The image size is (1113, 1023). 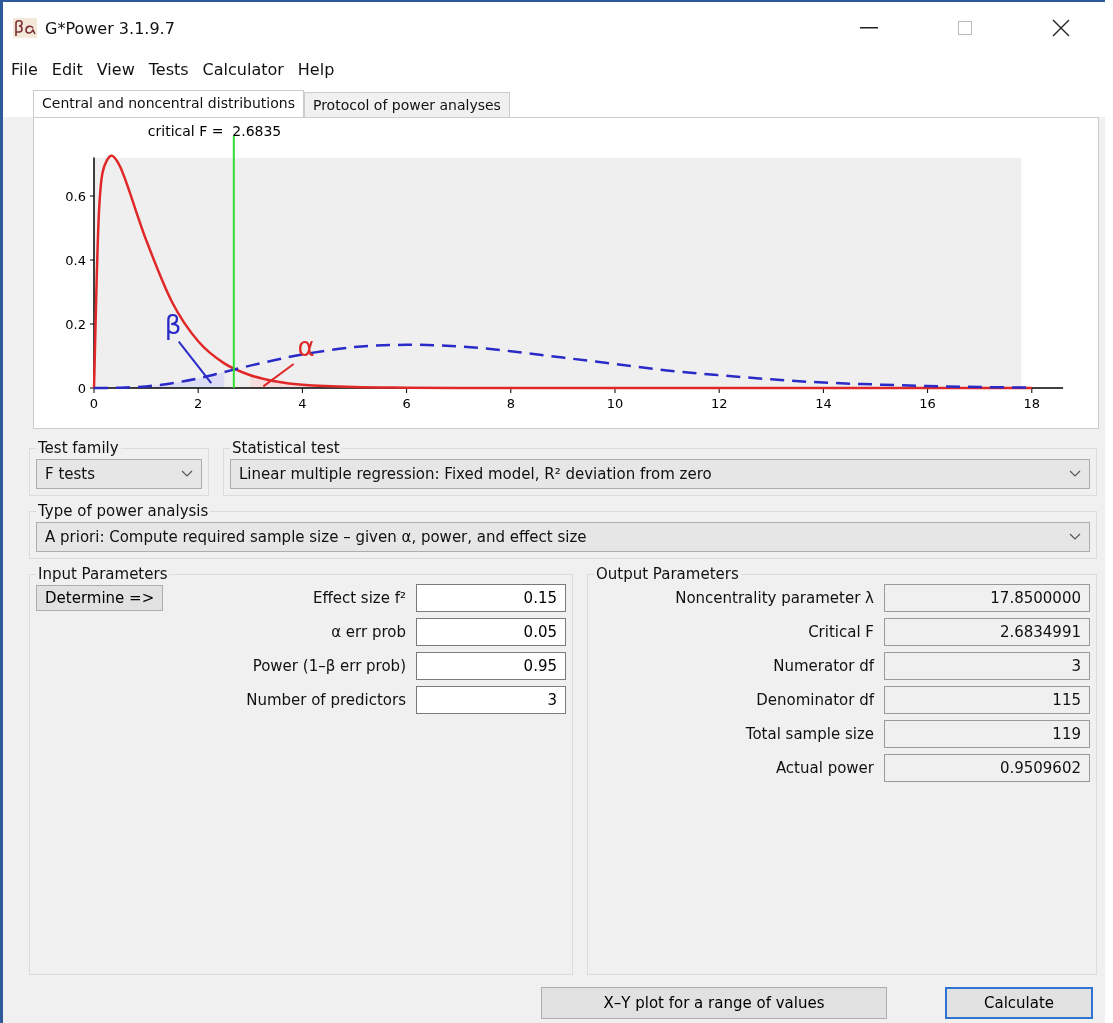 What do you see at coordinates (406, 104) in the screenshot?
I see `tab: Protocol of power analyses` at bounding box center [406, 104].